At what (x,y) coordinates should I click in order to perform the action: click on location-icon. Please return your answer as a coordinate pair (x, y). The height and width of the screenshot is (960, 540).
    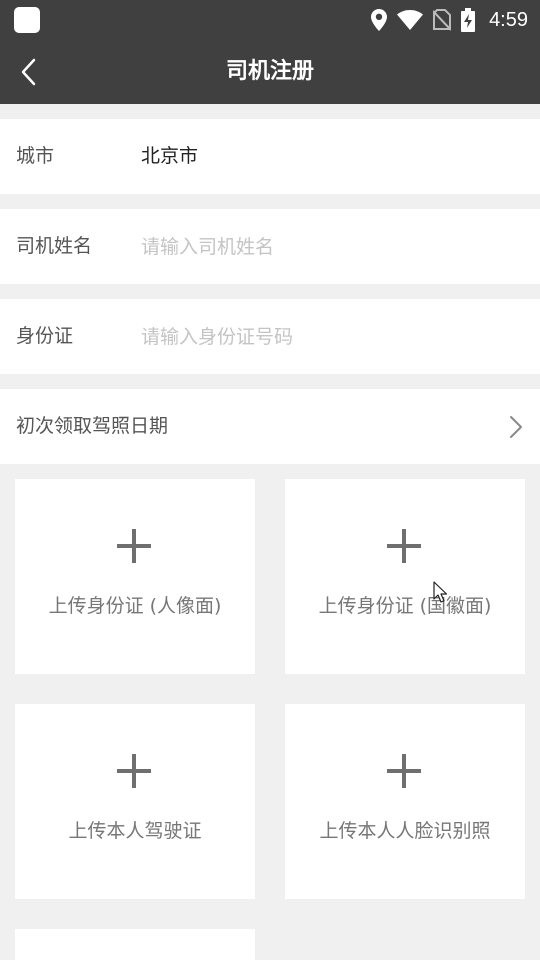
    Looking at the image, I should click on (379, 20).